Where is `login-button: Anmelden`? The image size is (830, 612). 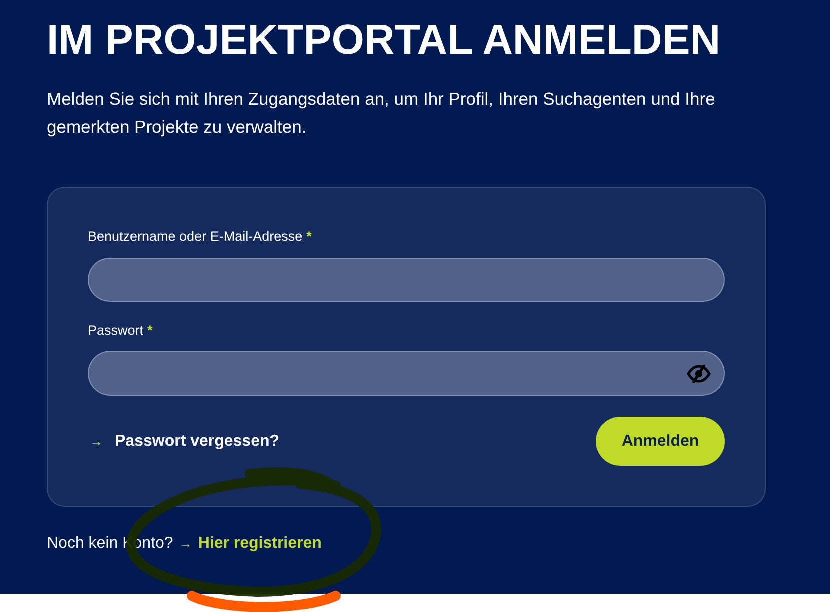 login-button: Anmelden is located at coordinates (660, 441).